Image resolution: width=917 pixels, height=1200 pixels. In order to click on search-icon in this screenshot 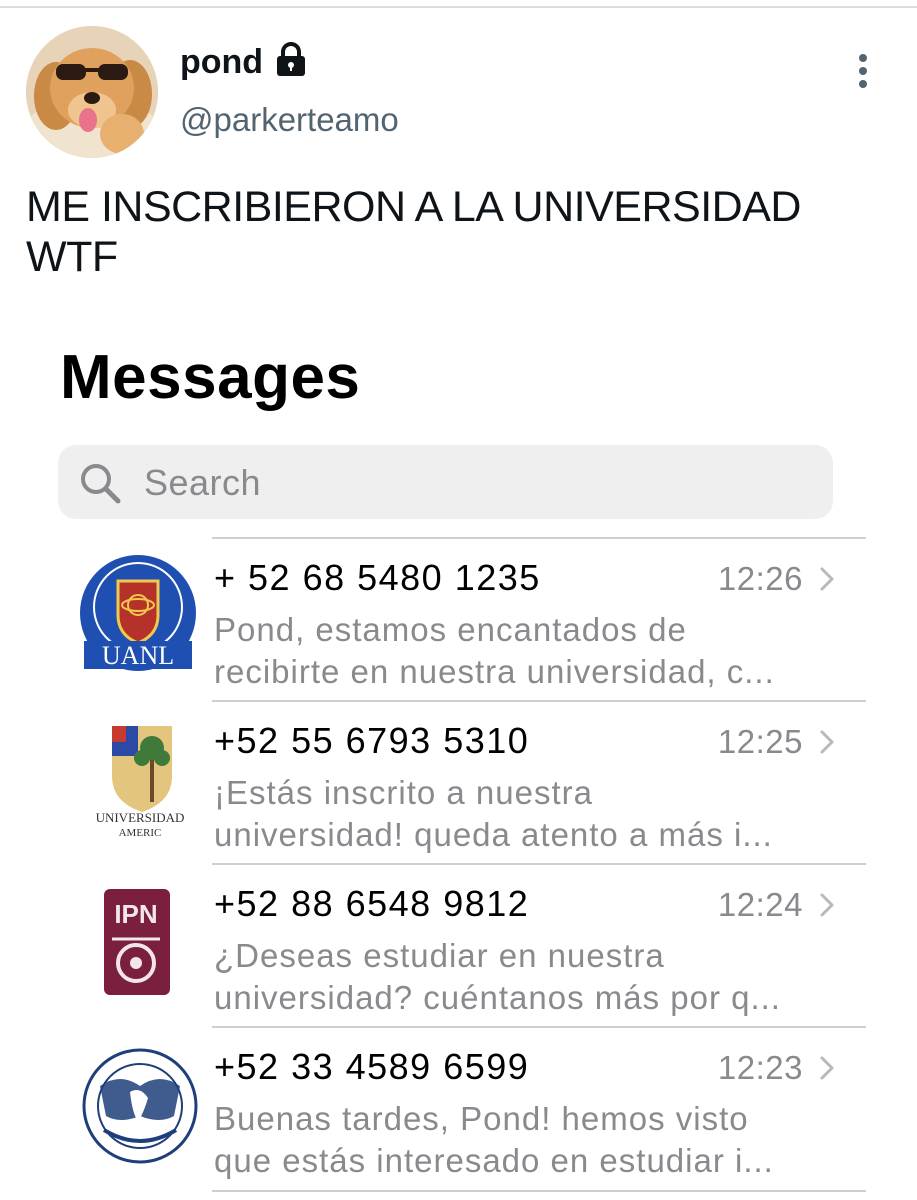, I will do `click(101, 484)`.